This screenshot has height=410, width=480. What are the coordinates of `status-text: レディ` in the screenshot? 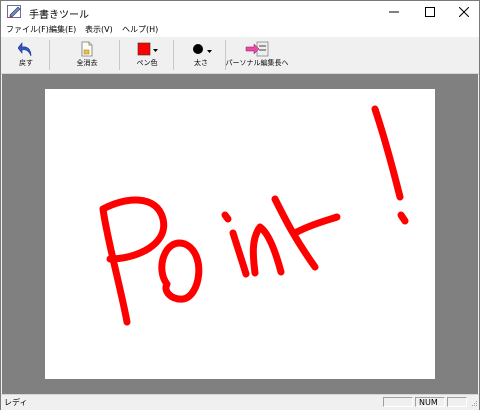 It's located at (16, 402).